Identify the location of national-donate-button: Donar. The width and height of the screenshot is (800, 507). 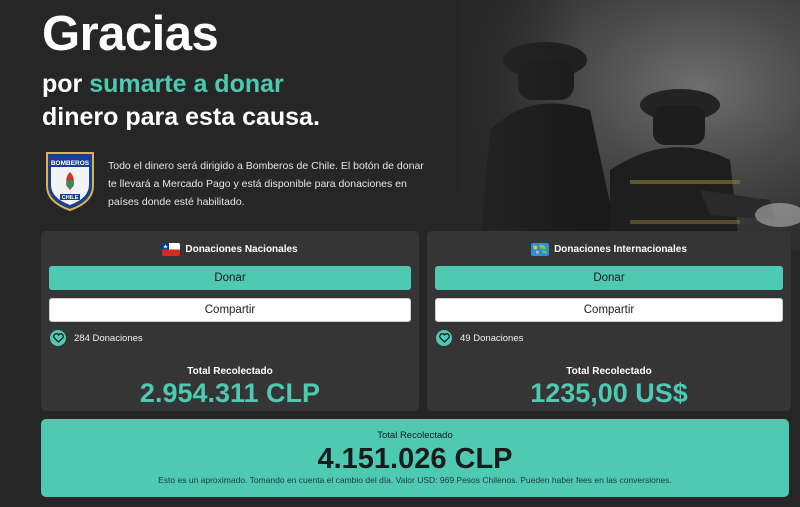
(230, 278).